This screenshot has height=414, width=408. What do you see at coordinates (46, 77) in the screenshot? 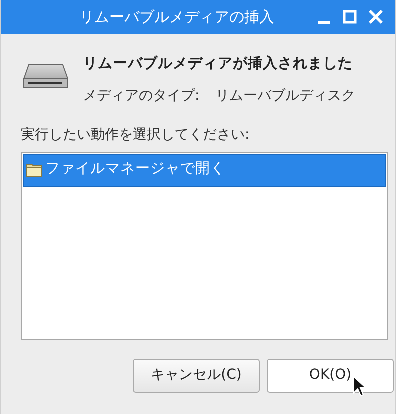
I see `drive-icon` at bounding box center [46, 77].